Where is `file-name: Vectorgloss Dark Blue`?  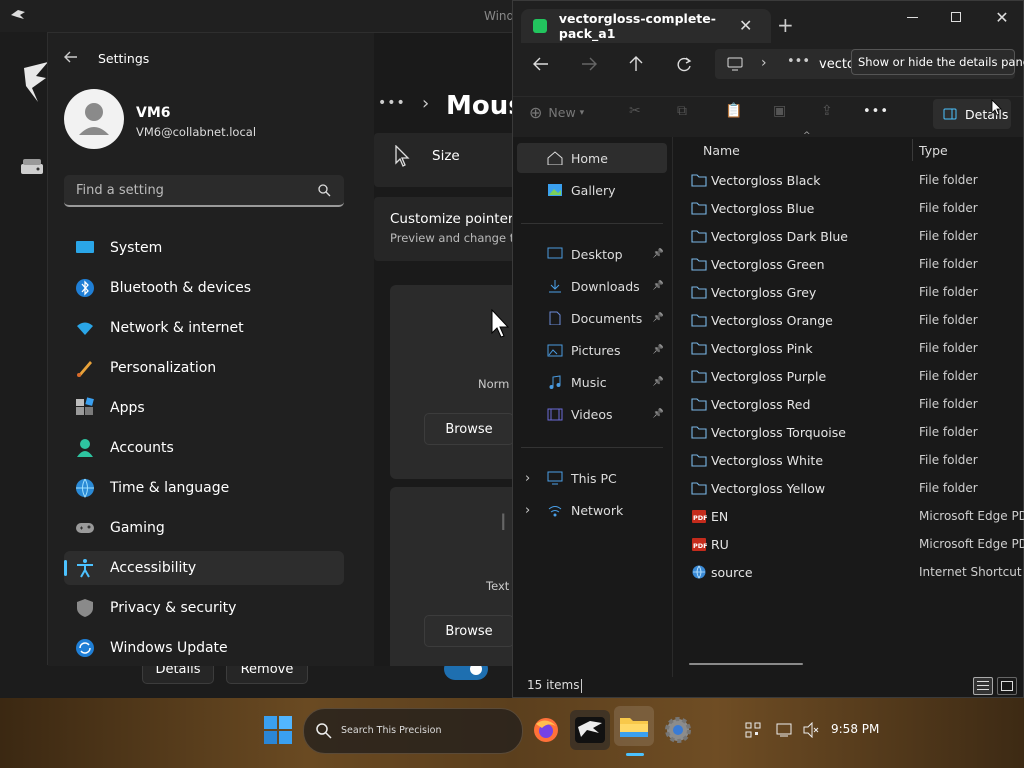
file-name: Vectorgloss Dark Blue is located at coordinates (779, 236).